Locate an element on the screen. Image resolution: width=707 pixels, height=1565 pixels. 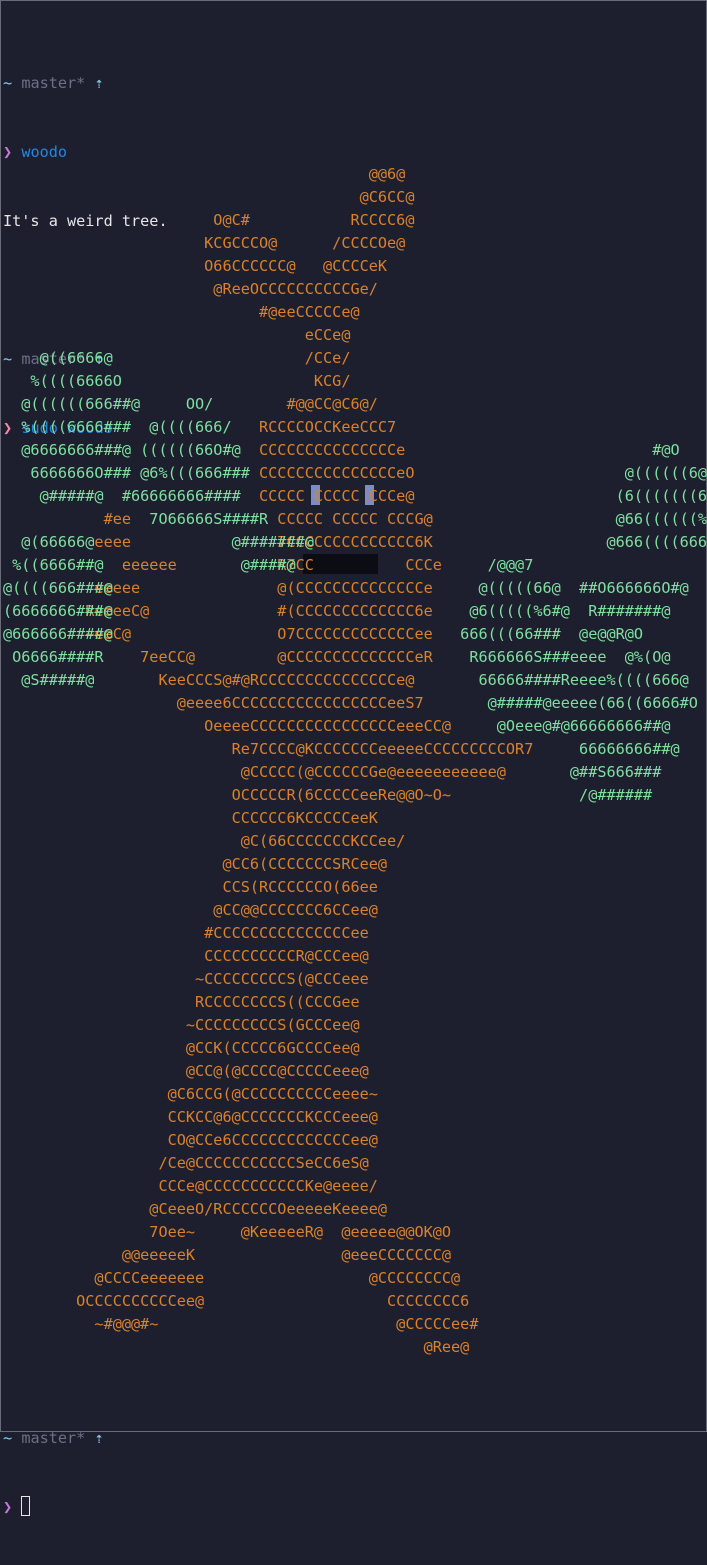
git-ahead-arrow-icon: ⇡ is located at coordinates (99, 83).